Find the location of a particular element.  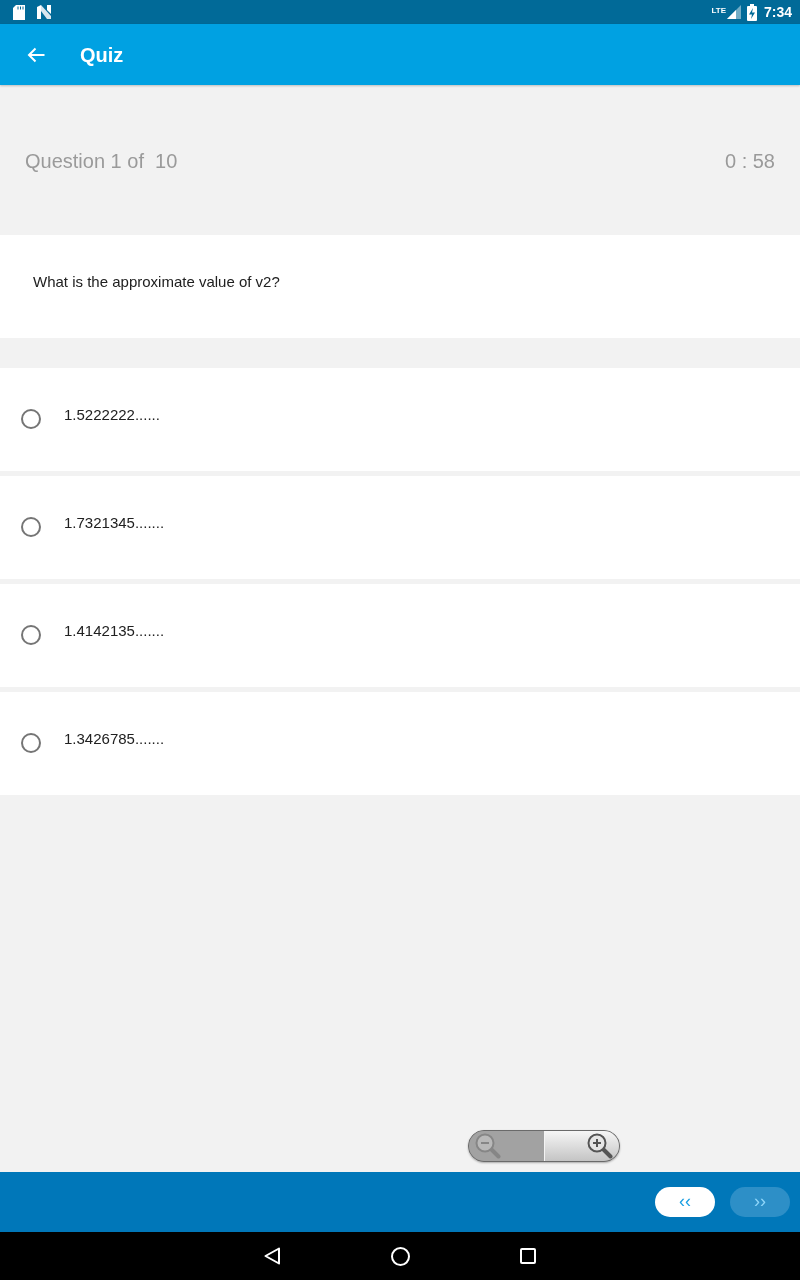

zoom-in-button is located at coordinates (581, 1146).